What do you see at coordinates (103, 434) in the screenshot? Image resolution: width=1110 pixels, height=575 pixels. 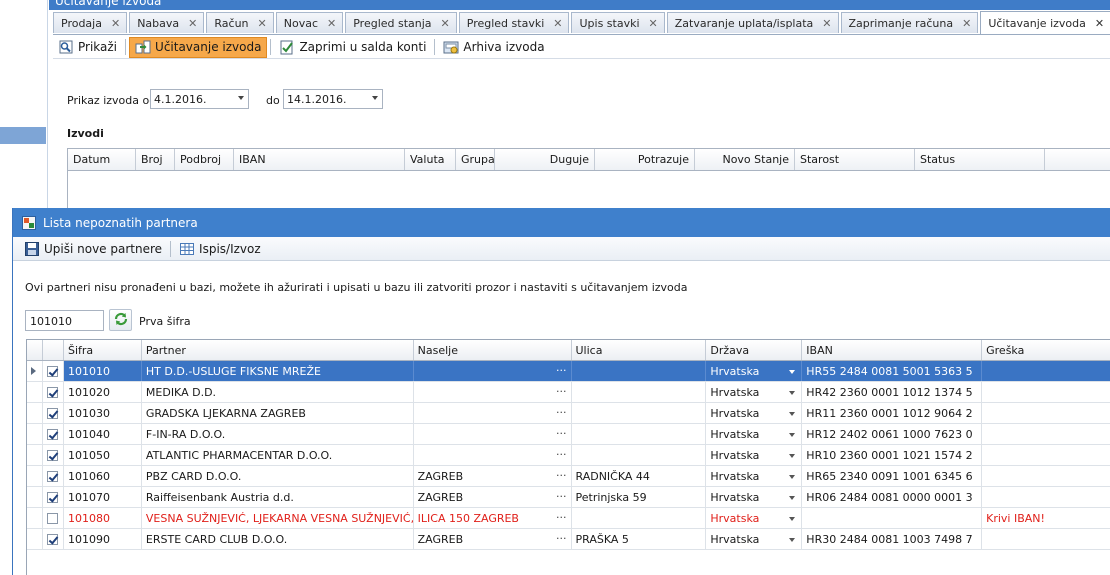 I see `cell-sifra: 101040` at bounding box center [103, 434].